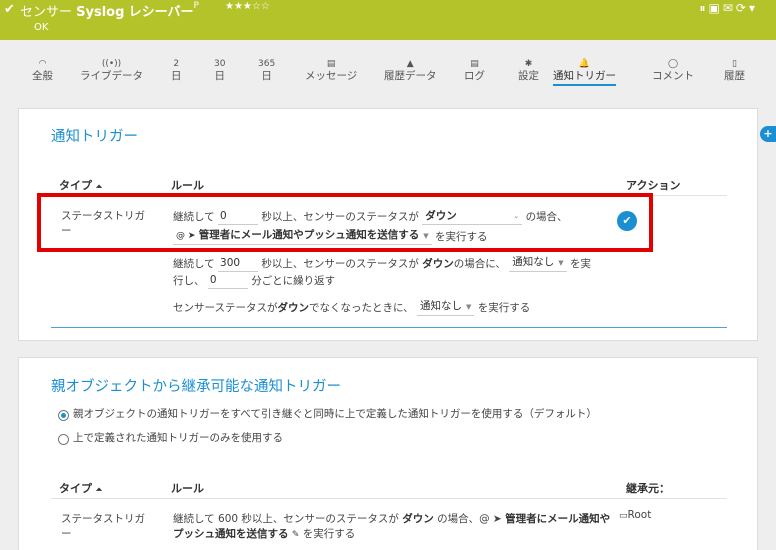 The height and width of the screenshot is (550, 776). I want to click on tab-log: ▤ ログ, so click(474, 70).